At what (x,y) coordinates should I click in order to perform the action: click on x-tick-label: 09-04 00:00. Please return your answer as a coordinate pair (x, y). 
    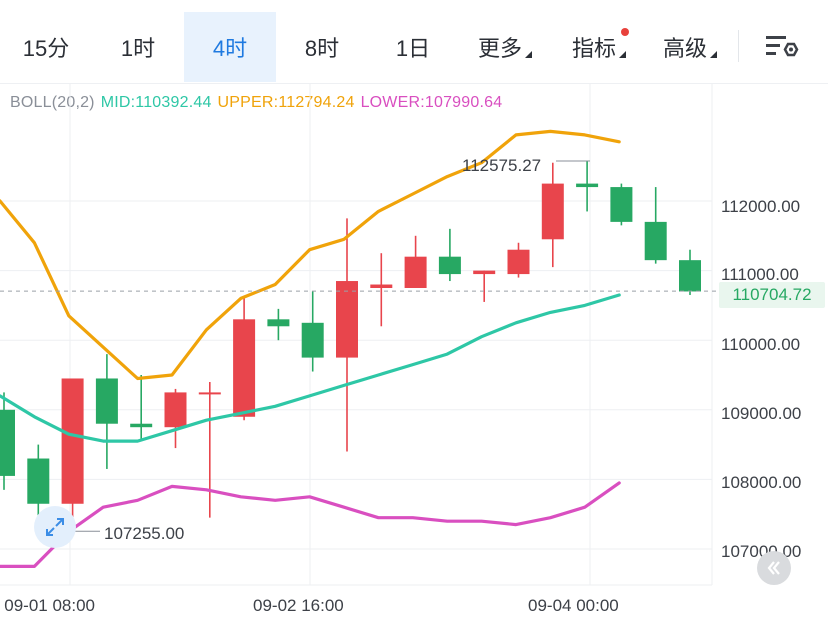
    Looking at the image, I should click on (573, 605).